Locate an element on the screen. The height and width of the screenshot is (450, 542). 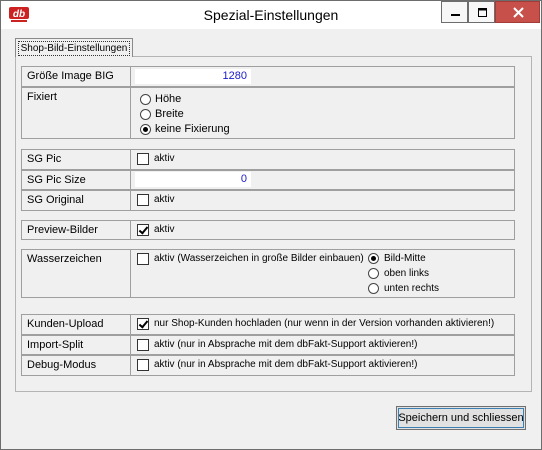
debug-checkbox is located at coordinates (143, 365).